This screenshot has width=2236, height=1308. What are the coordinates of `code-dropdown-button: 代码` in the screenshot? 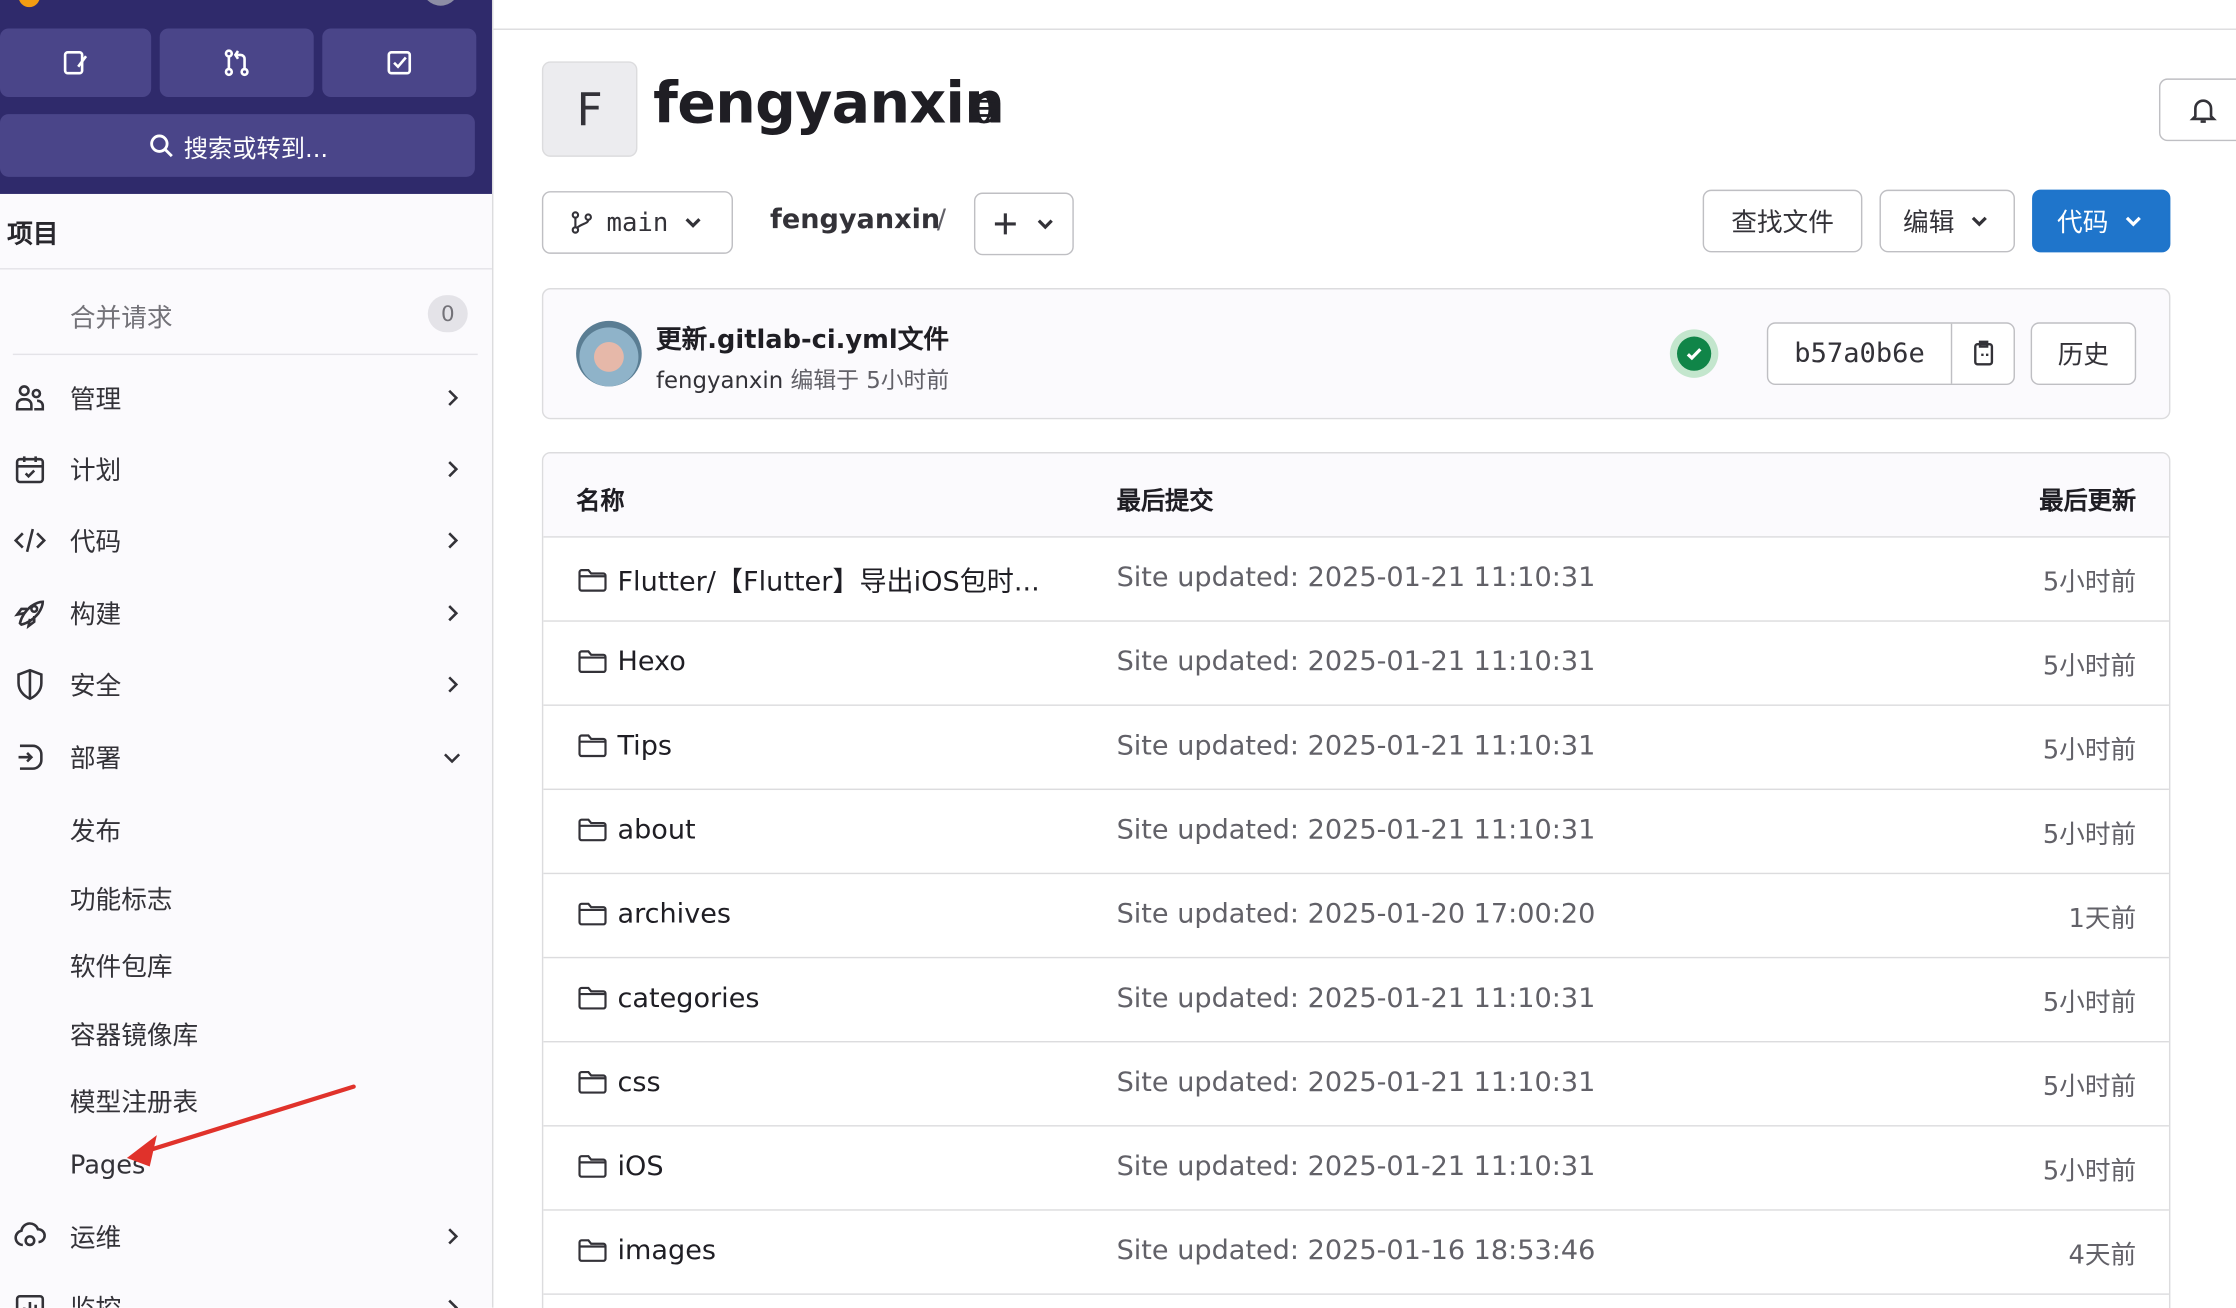 It's located at (2101, 221).